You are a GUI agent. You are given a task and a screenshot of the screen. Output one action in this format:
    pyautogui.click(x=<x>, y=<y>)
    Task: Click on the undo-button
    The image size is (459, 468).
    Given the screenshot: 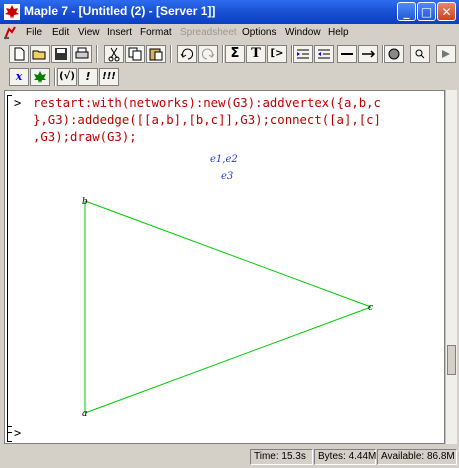 What is the action you would take?
    pyautogui.click(x=187, y=54)
    